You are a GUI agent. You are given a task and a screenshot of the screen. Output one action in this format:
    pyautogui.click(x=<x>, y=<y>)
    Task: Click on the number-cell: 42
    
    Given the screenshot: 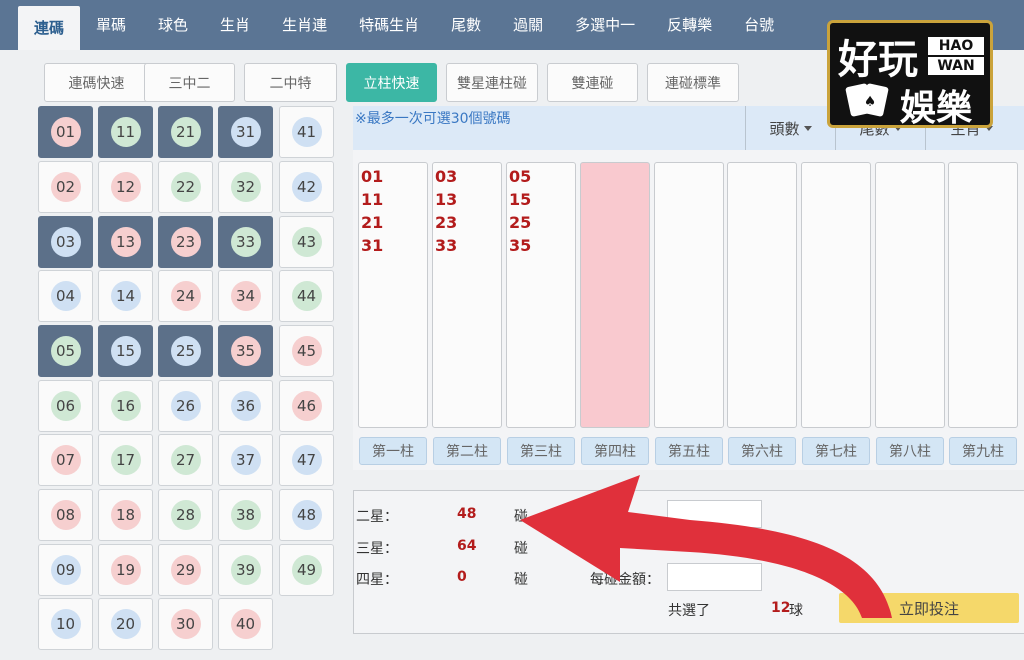 What is the action you would take?
    pyautogui.click(x=306, y=187)
    